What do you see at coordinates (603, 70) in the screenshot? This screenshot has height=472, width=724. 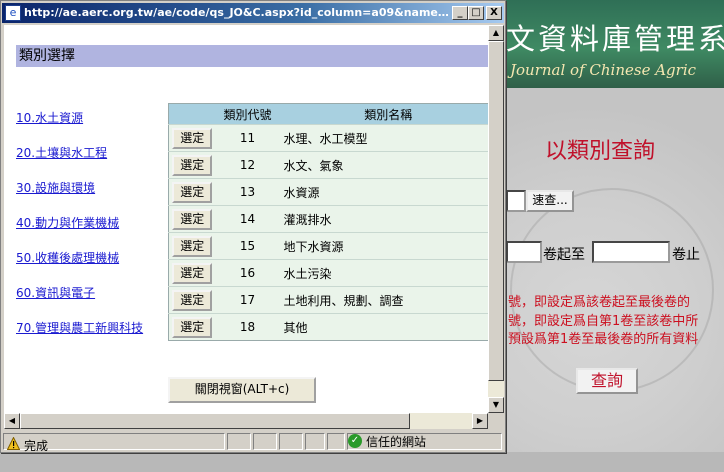 I see `site-title-en: Journal of Chinese Agric` at bounding box center [603, 70].